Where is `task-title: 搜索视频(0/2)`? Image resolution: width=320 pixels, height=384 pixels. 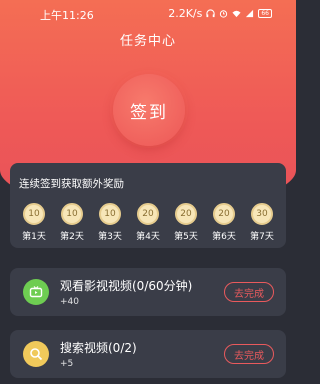 task-title: 搜索视频(0/2) is located at coordinates (98, 348).